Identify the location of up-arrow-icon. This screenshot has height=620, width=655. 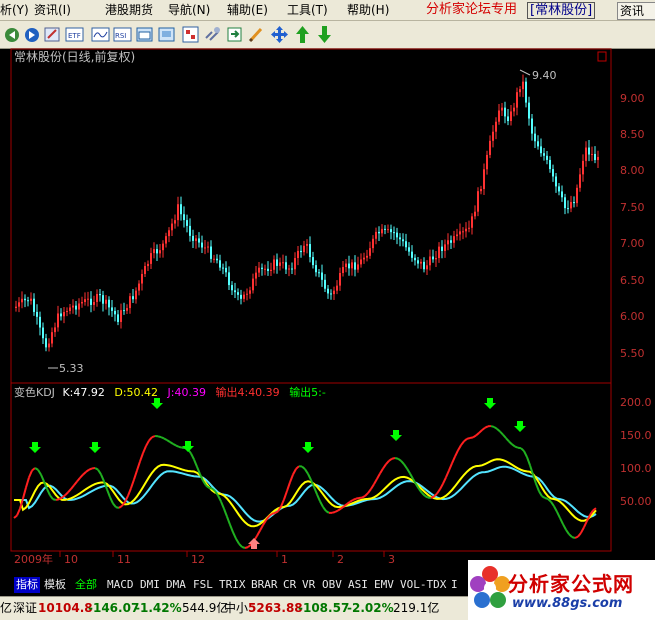
(302, 34).